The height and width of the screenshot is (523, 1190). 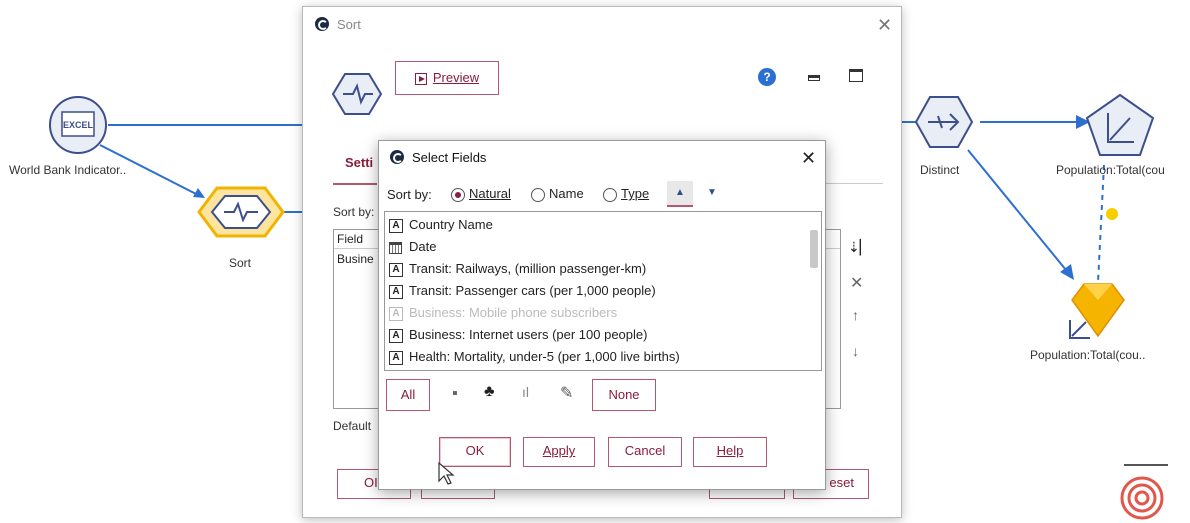 I want to click on help-button: Help, so click(x=730, y=452).